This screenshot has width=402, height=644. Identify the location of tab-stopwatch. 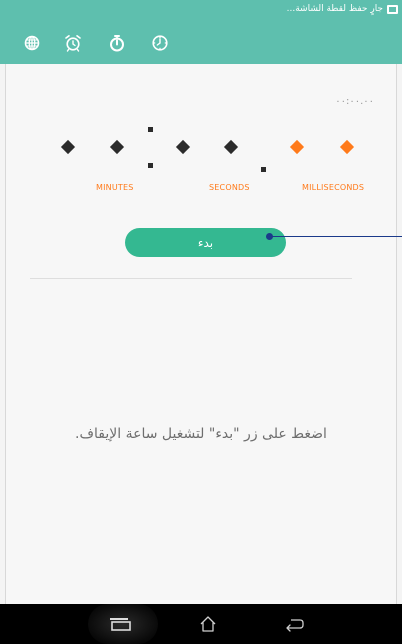
(117, 43).